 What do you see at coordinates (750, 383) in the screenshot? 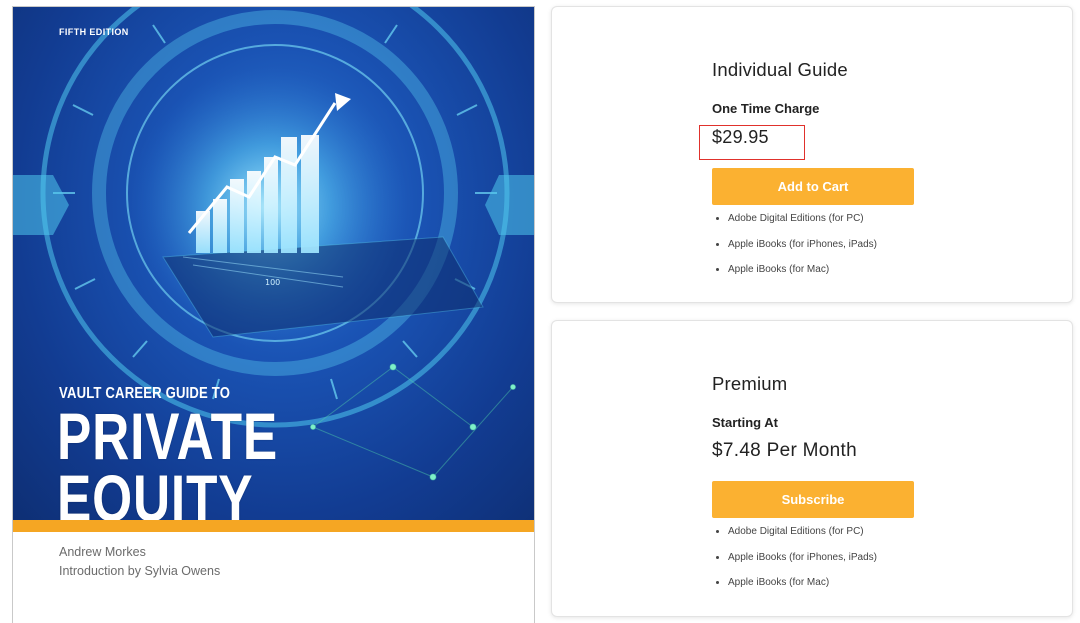
I see `plan-title: Premium` at bounding box center [750, 383].